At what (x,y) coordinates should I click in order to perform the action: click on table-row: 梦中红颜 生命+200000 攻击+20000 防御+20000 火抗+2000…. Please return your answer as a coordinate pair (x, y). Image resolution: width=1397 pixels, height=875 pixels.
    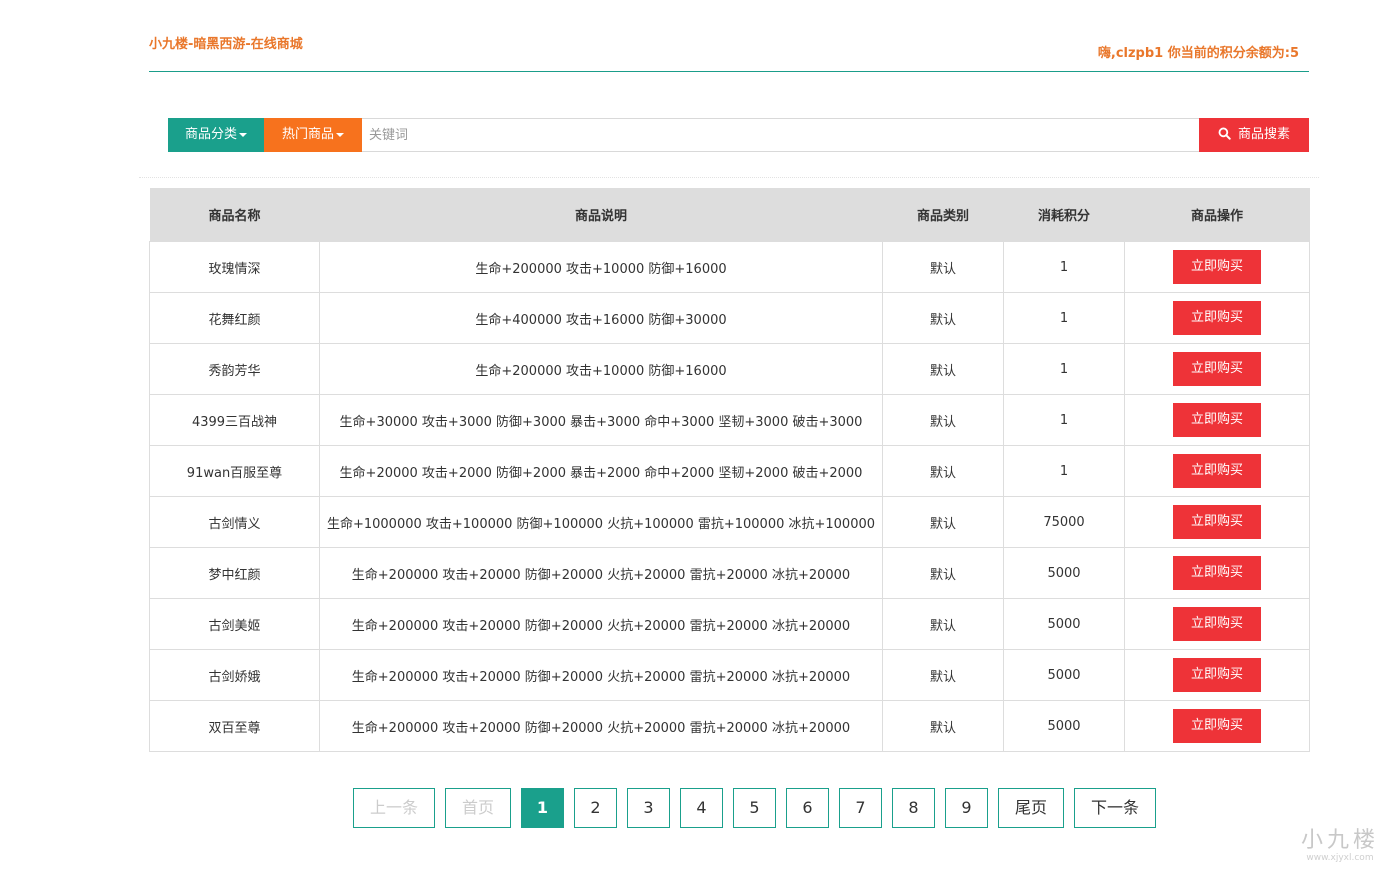
    Looking at the image, I should click on (729, 573).